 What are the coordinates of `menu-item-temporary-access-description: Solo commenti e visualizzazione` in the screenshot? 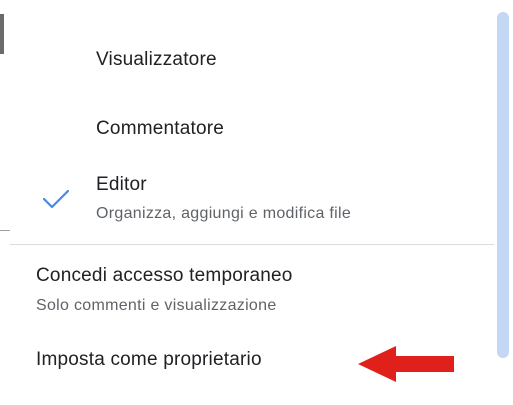 It's located at (156, 305).